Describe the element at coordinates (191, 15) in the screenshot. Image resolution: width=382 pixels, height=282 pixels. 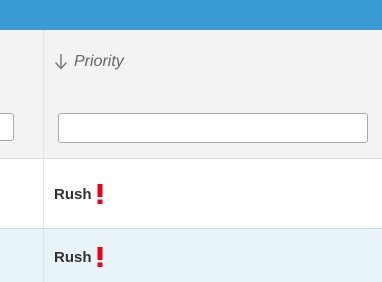
I see `top-bar` at that location.